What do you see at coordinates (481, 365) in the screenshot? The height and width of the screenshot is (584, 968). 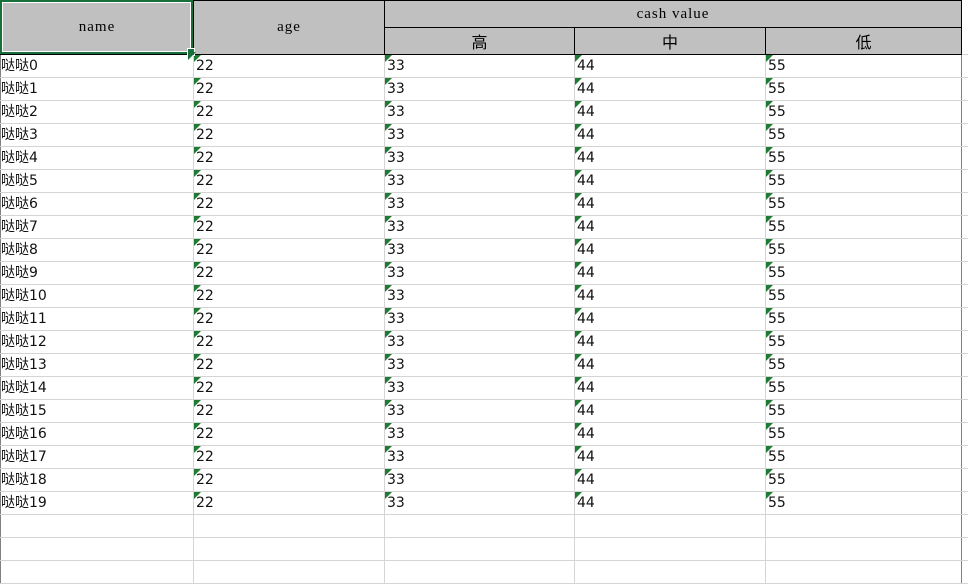 I see `table-row: 哒哒13 22 33 44 55` at bounding box center [481, 365].